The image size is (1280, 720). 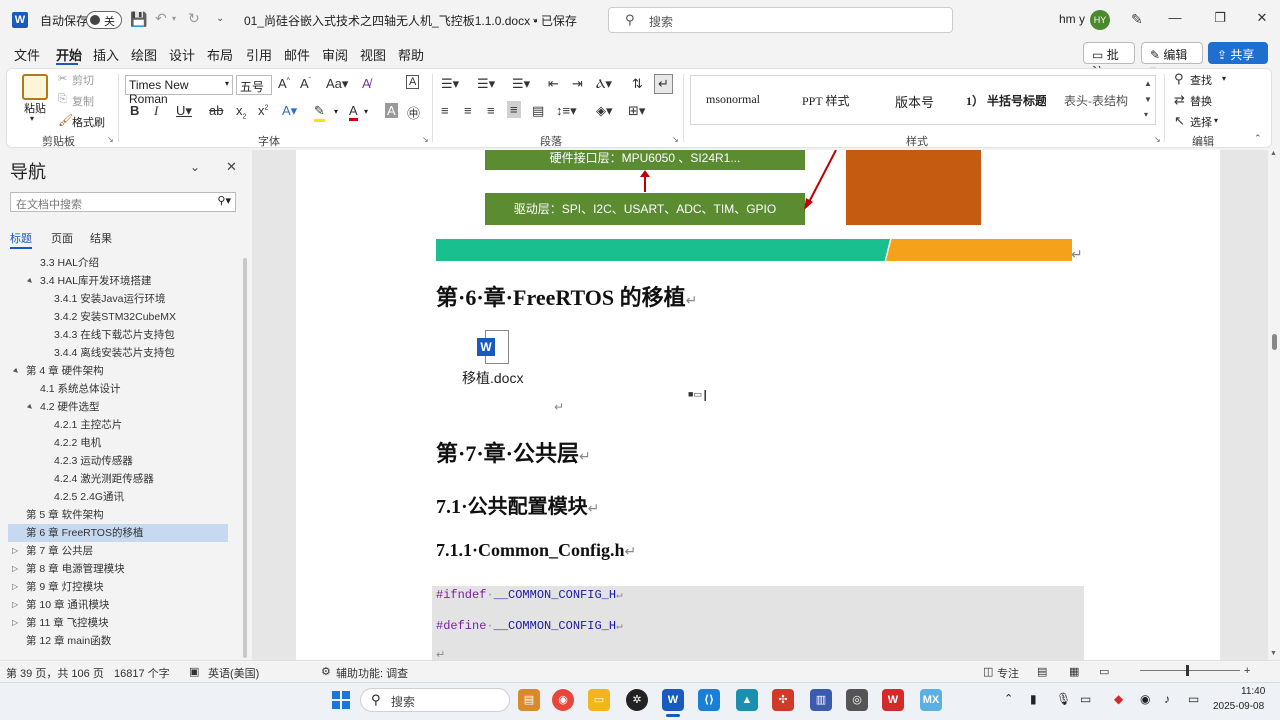 I want to click on bold-icon: B, so click(x=134, y=110).